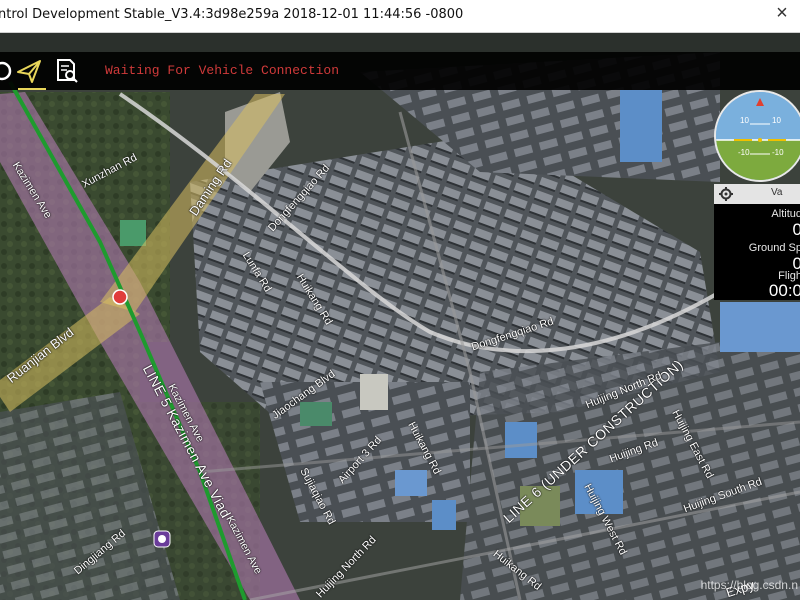  Describe the element at coordinates (757, 136) in the screenshot. I see `attitude-indicator: 10 10 -10 -10` at that location.